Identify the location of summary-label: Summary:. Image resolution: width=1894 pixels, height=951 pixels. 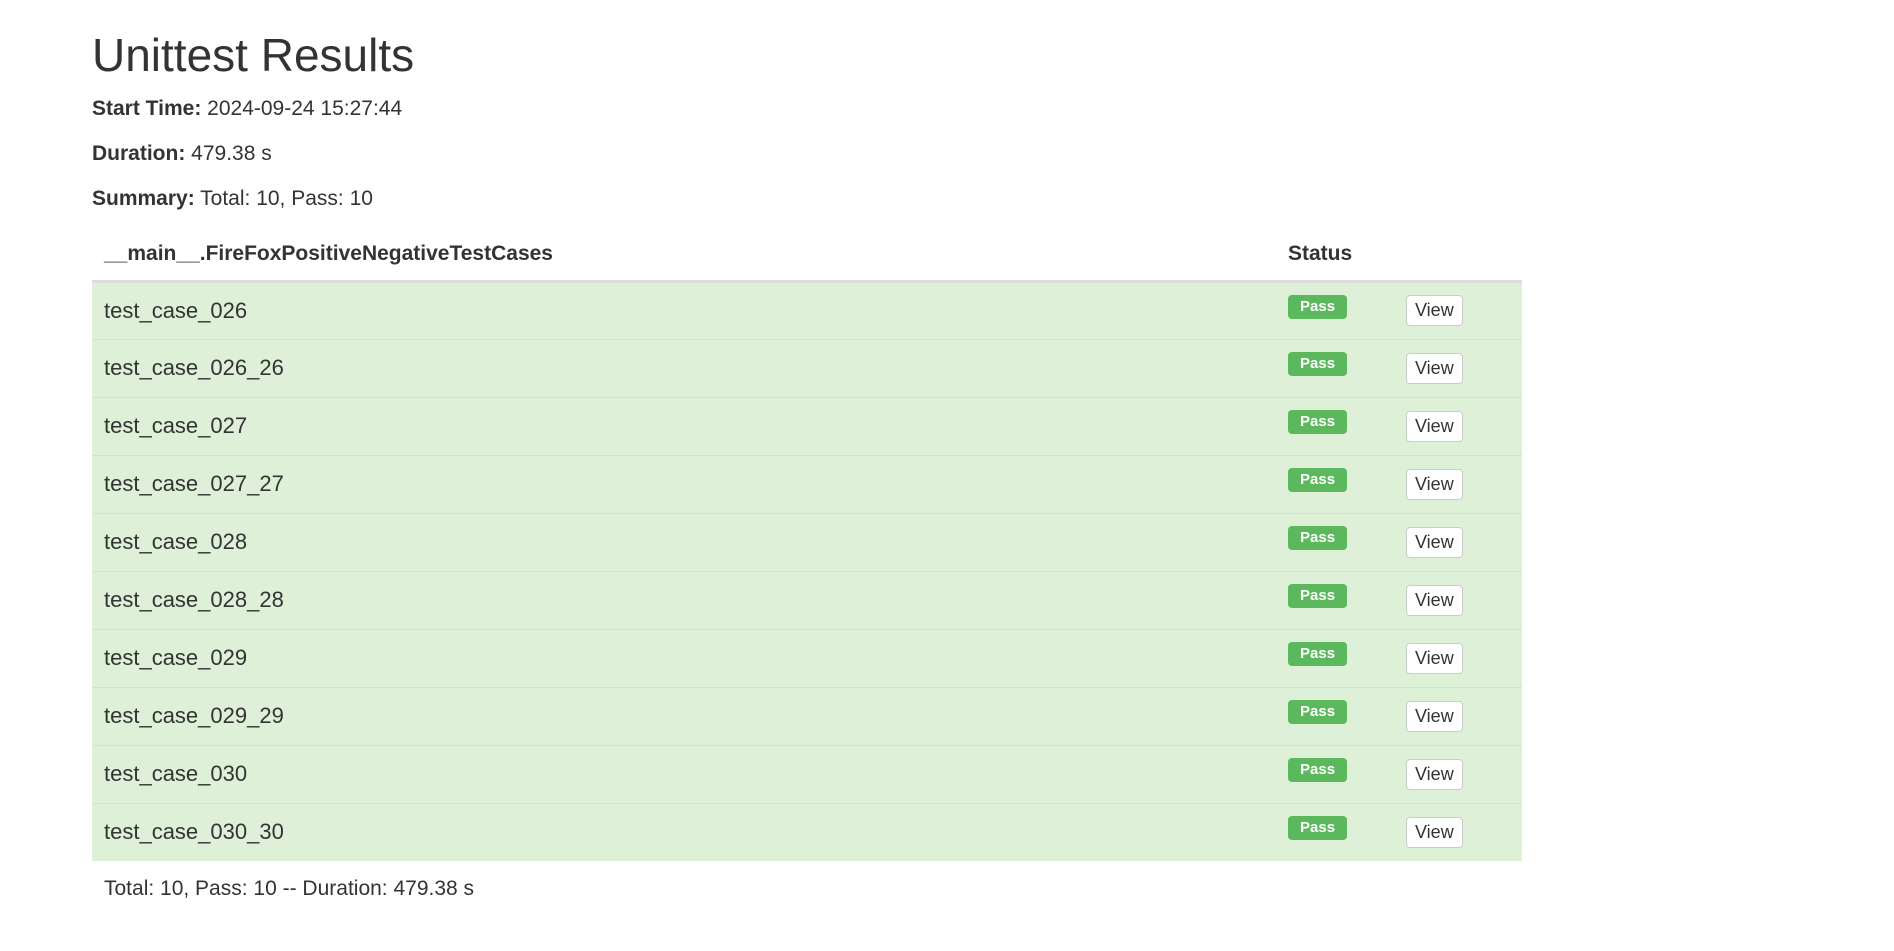
(143, 198).